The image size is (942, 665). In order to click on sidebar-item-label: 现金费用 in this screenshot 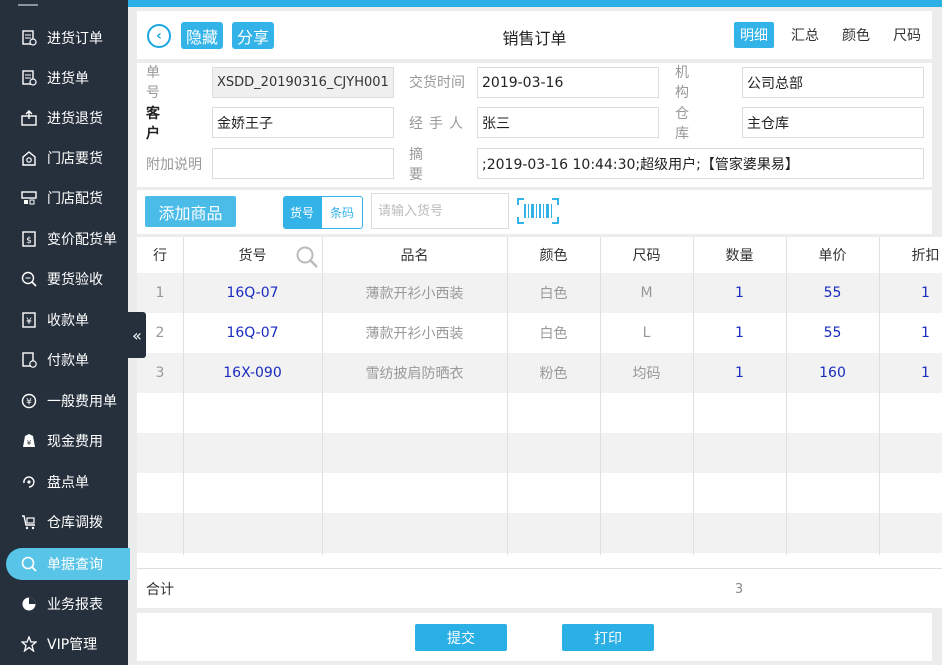, I will do `click(75, 442)`.